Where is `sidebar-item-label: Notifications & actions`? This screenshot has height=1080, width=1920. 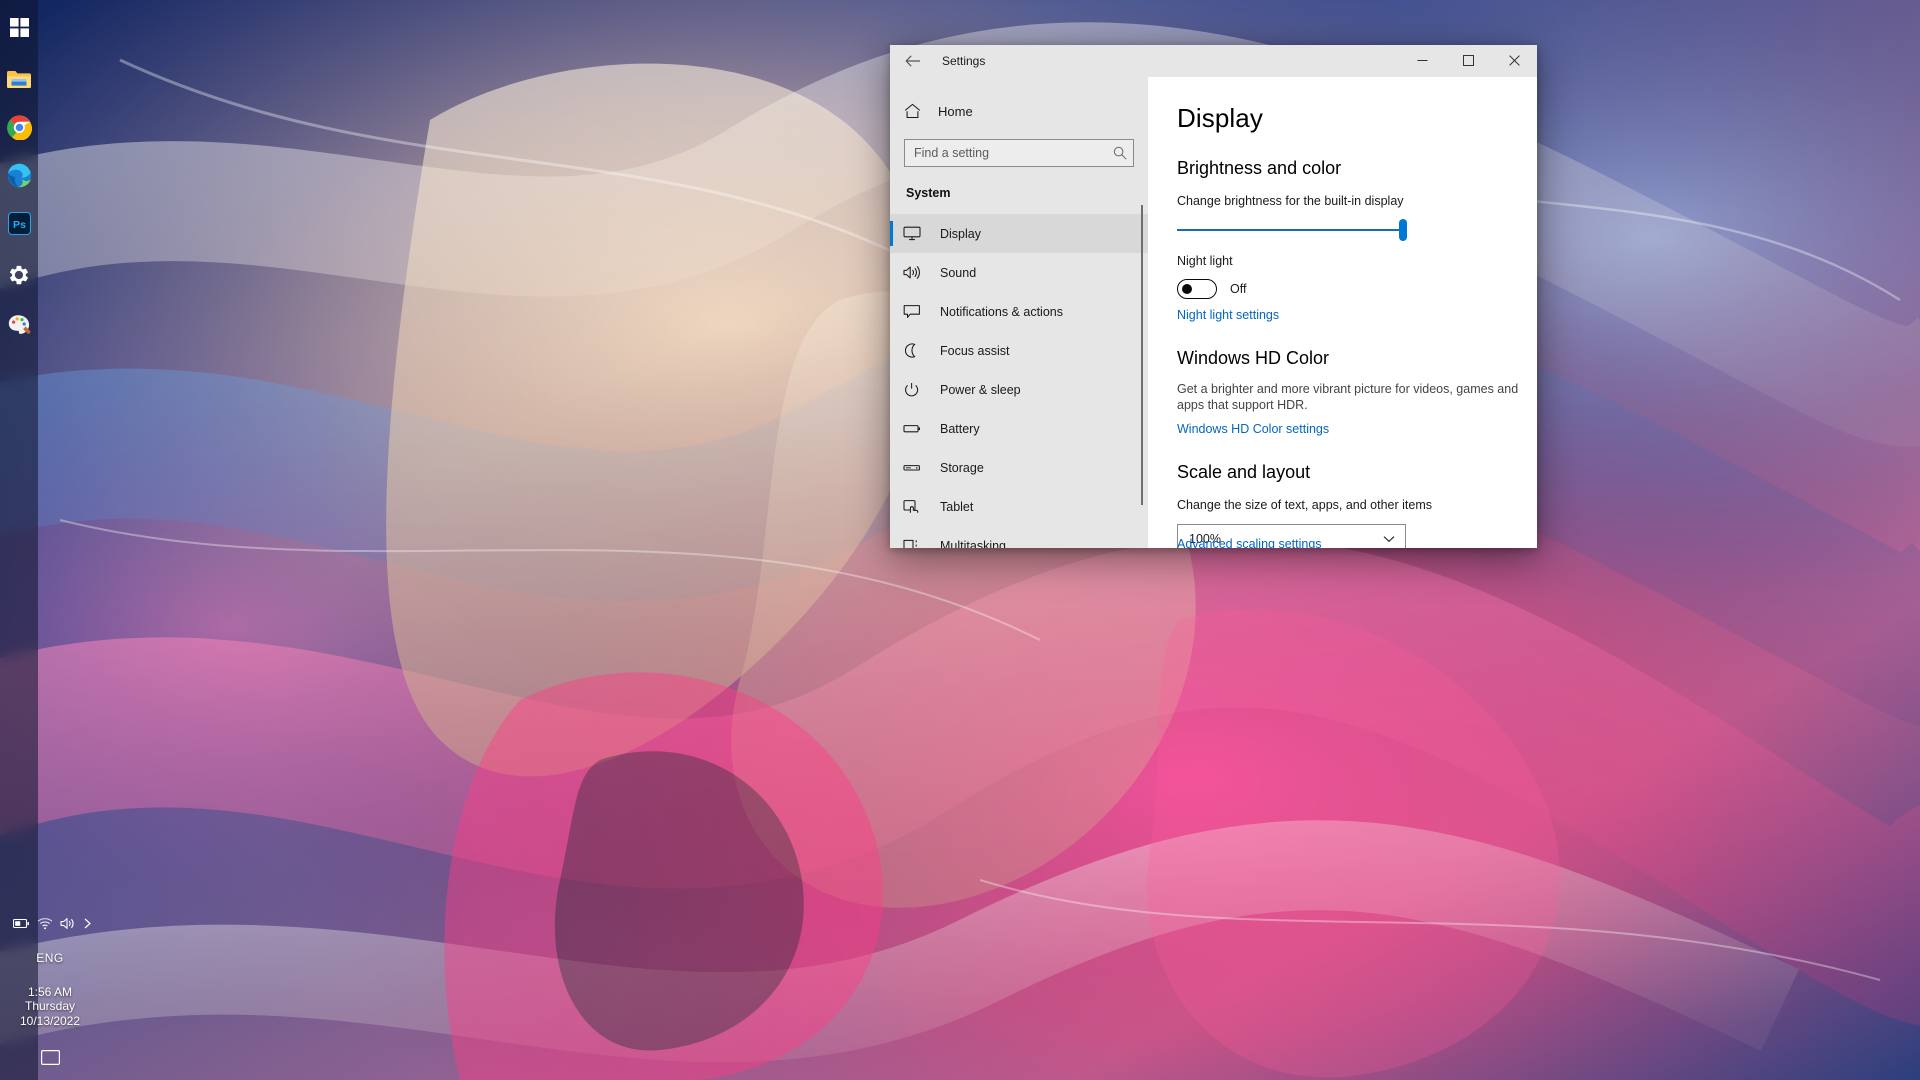
sidebar-item-label: Notifications & actions is located at coordinates (1001, 311).